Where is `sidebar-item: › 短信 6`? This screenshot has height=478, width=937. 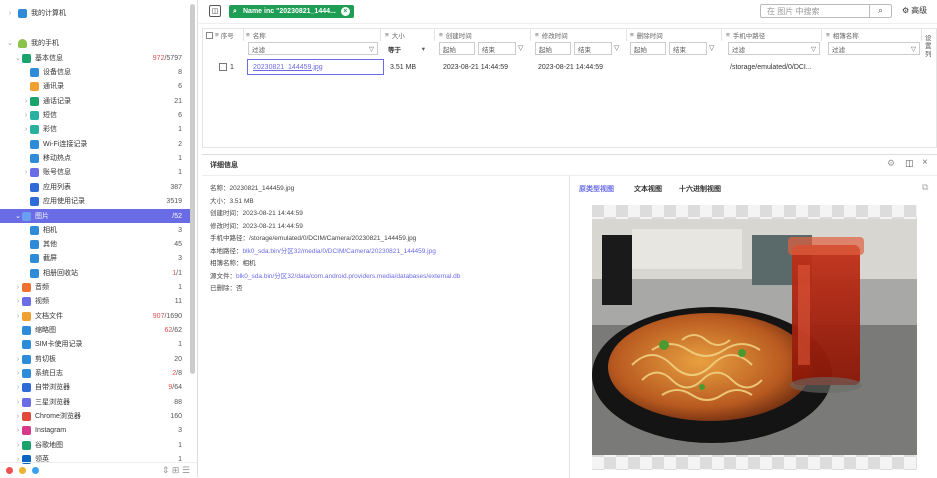 sidebar-item: › 短信 6 is located at coordinates (95, 115).